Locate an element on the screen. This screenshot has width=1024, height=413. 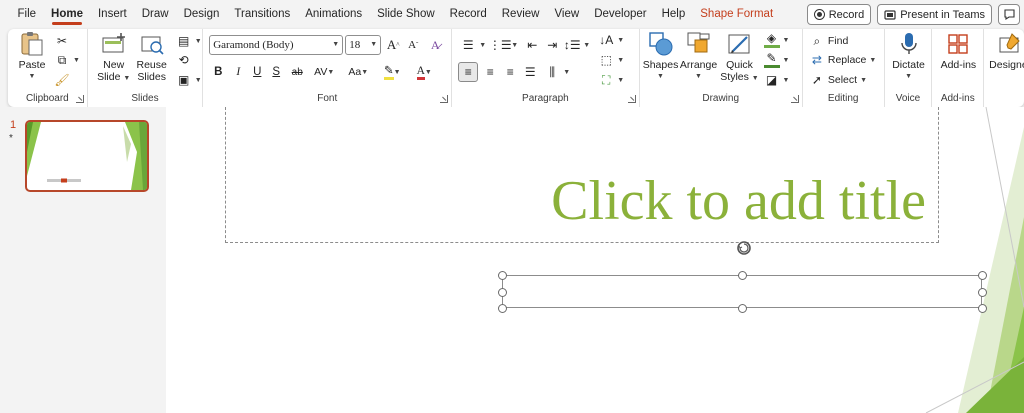
font-family-combo: Garamond (Body) ▼ is located at coordinates (276, 45).